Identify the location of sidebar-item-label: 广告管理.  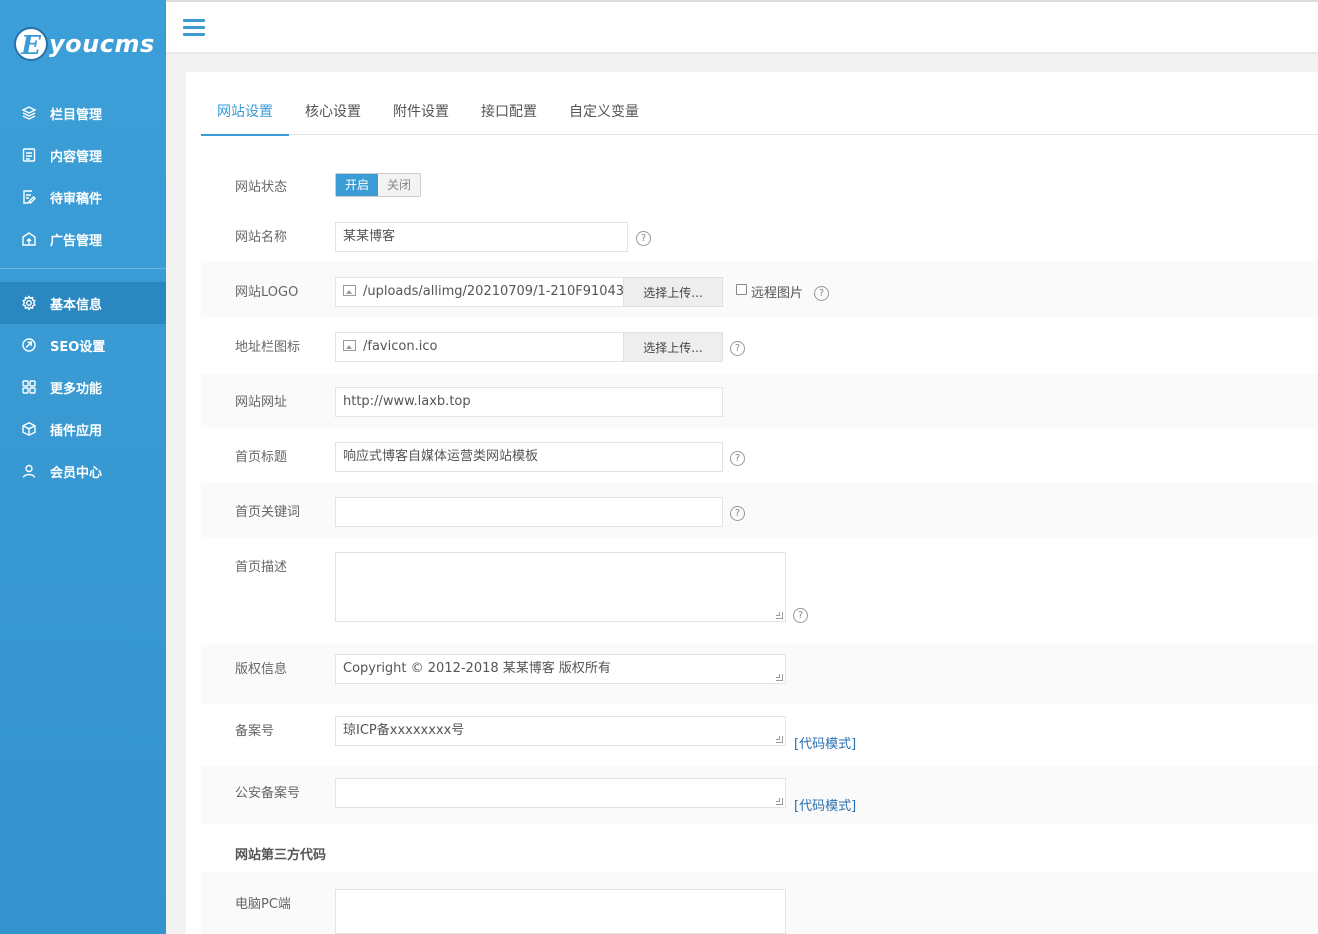
(76, 241).